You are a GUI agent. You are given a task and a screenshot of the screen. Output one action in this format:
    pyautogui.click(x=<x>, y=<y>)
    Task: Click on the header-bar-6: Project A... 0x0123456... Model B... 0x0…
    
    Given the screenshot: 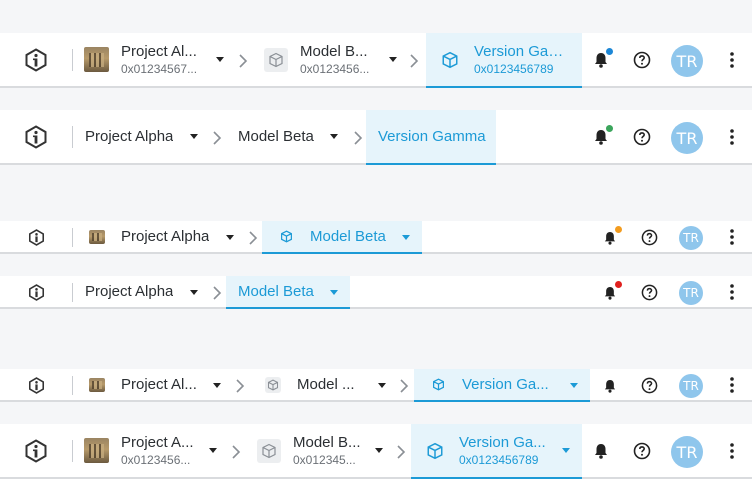 What is the action you would take?
    pyautogui.click(x=376, y=451)
    